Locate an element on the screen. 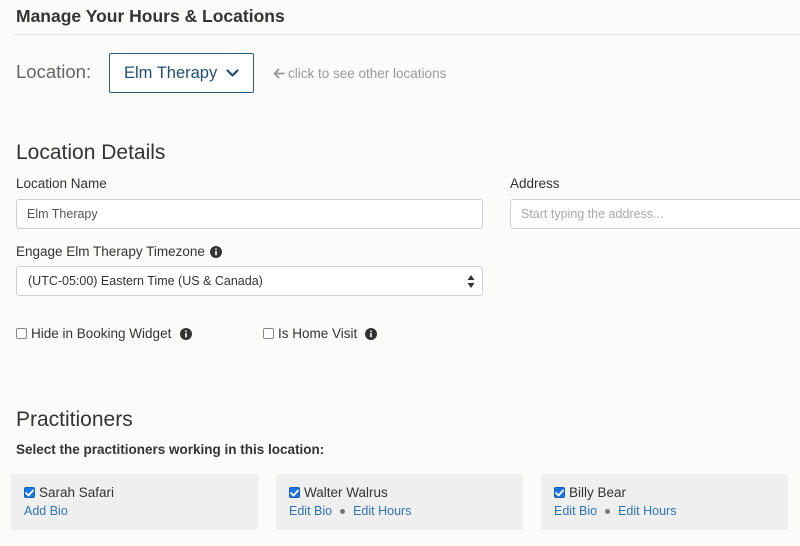  hide-in-booking-row: Hide in Booking Widget is located at coordinates (112, 333).